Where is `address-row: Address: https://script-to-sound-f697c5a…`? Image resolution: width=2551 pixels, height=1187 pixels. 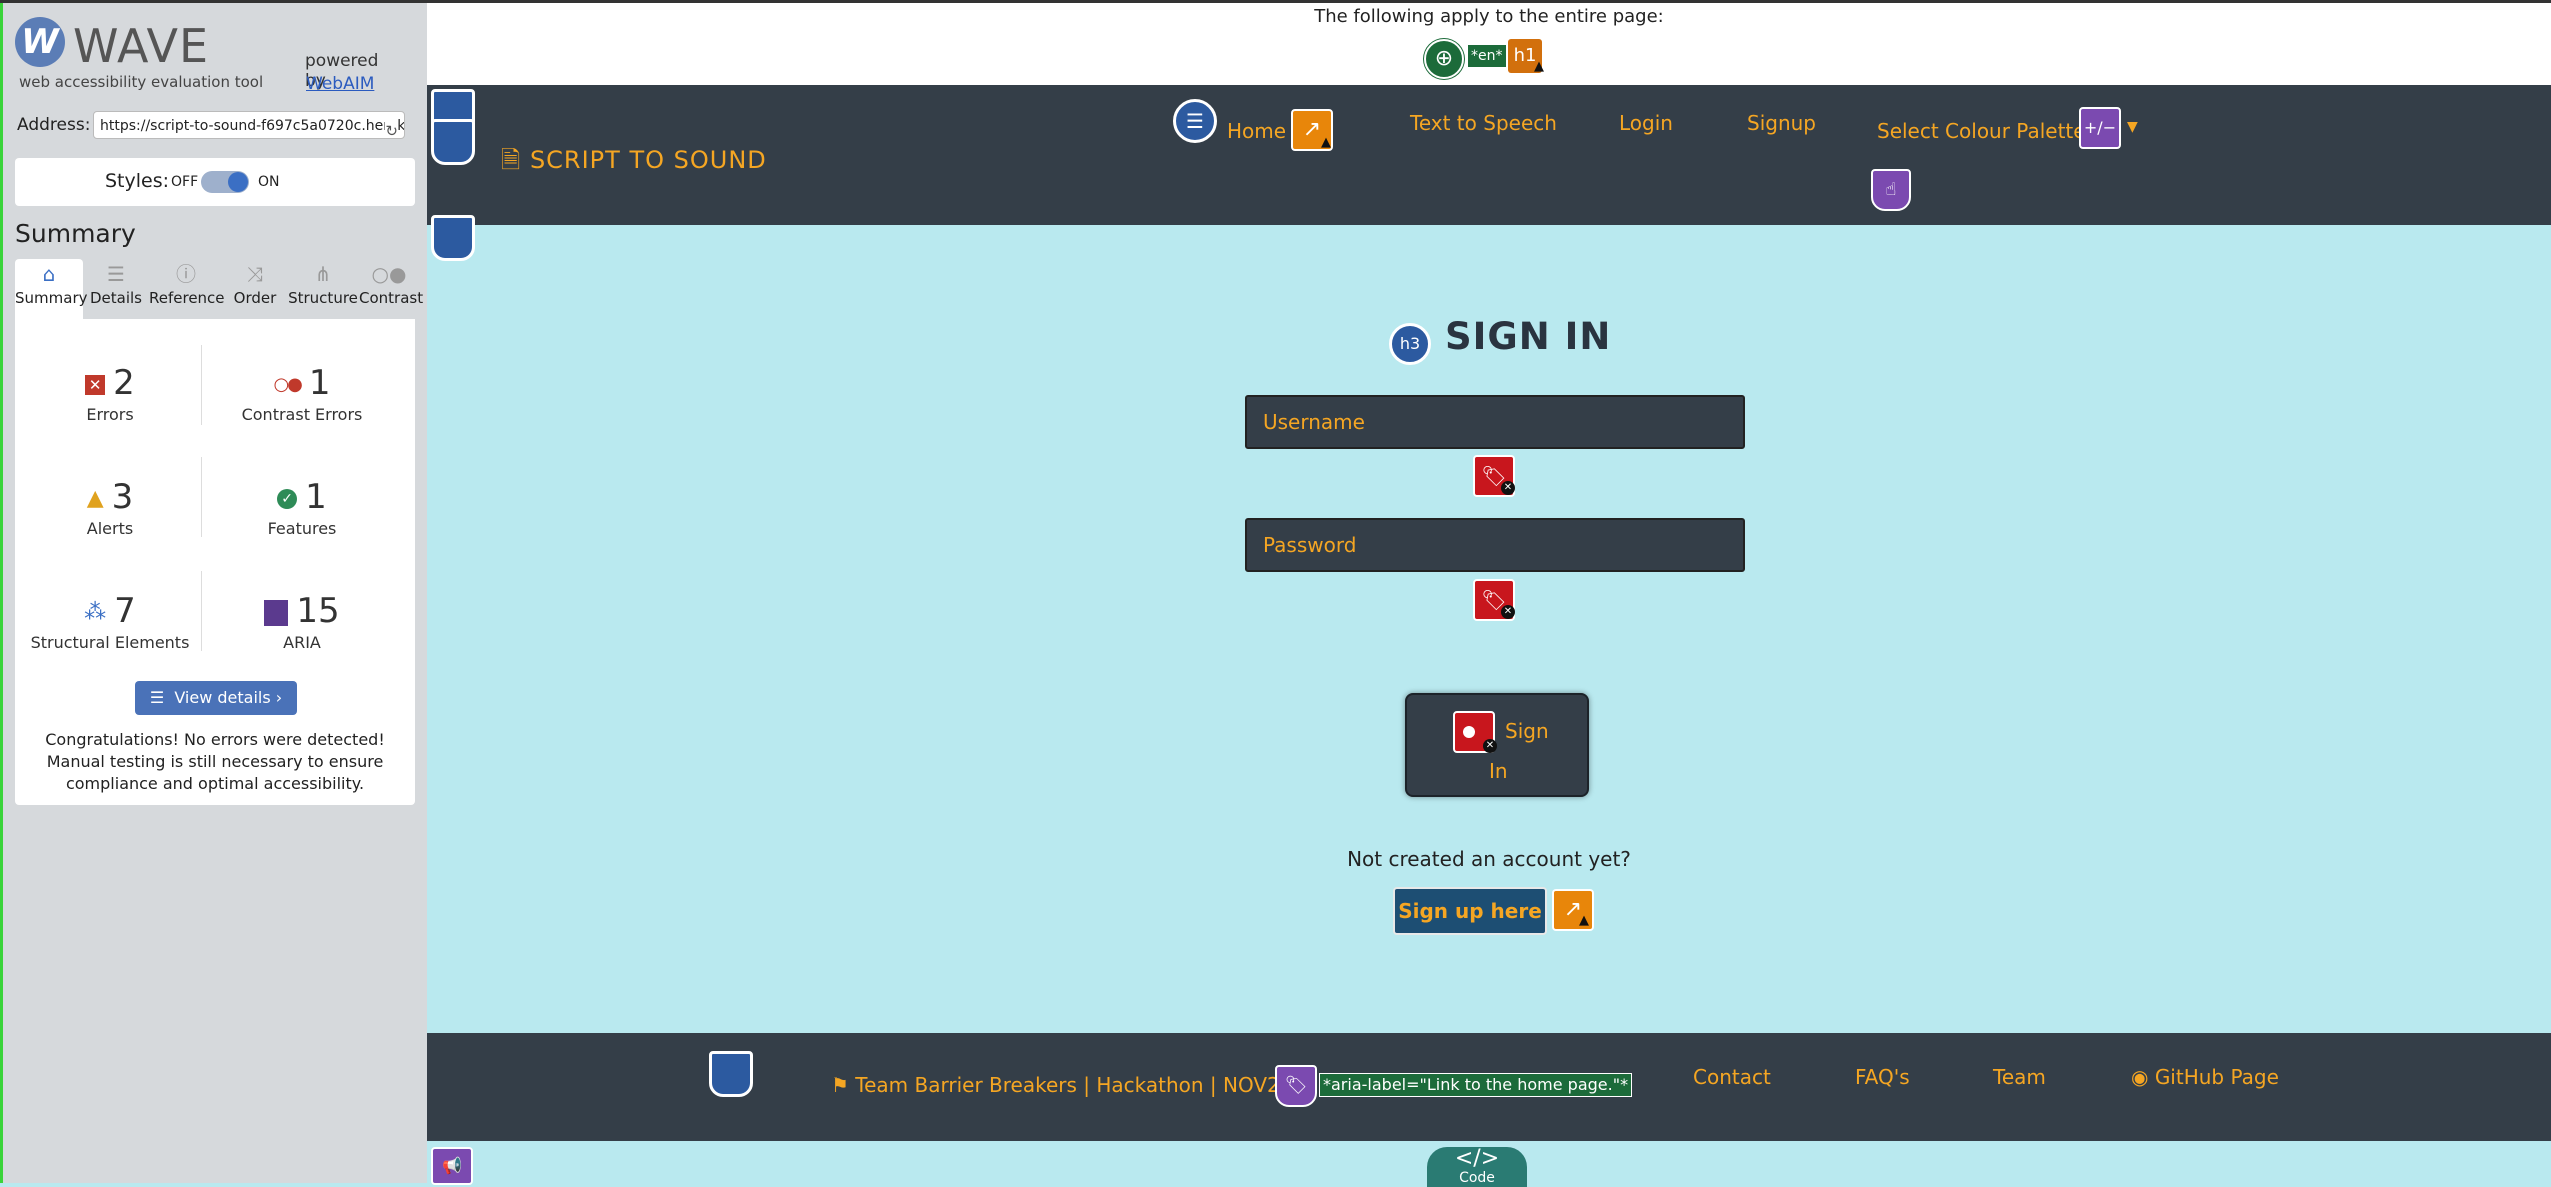
address-row: Address: https://script-to-sound-f697c5a… is located at coordinates (217, 126).